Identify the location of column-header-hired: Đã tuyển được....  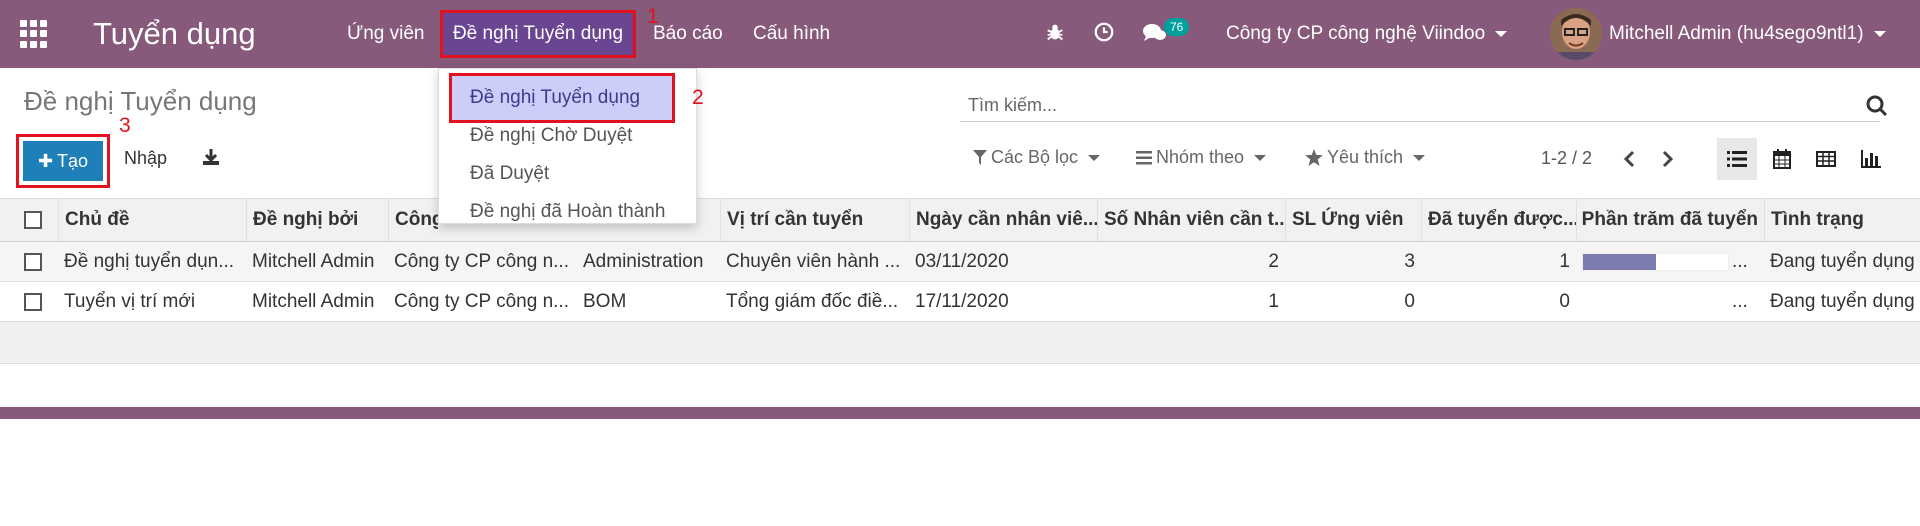
(1498, 220).